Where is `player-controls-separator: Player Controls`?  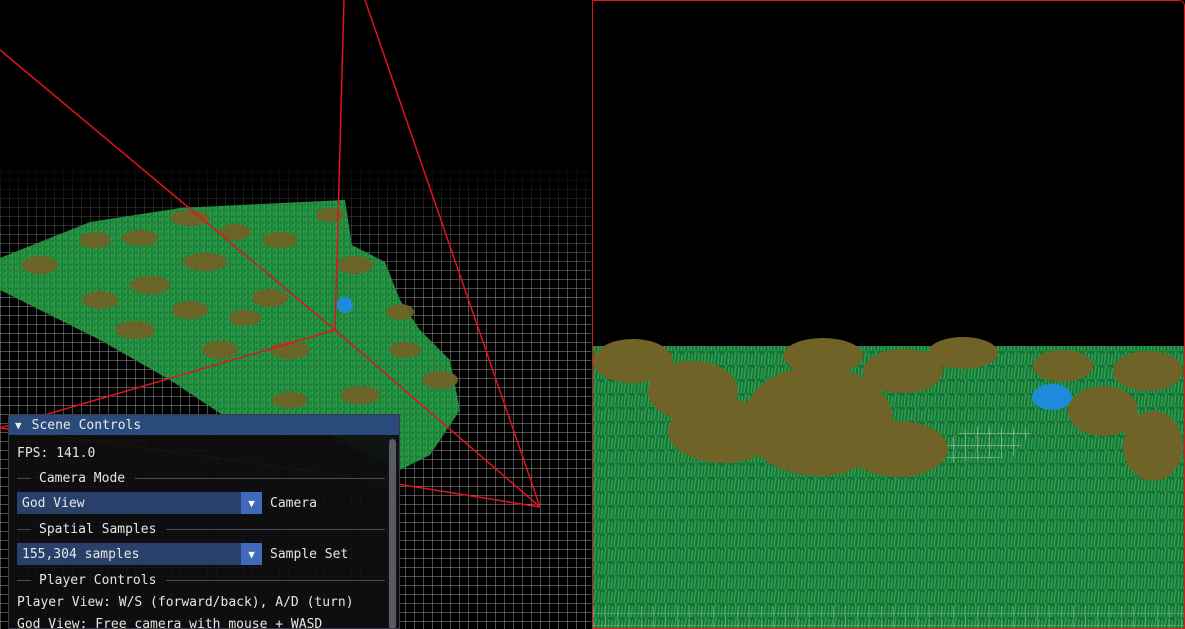 player-controls-separator: Player Controls is located at coordinates (201, 580).